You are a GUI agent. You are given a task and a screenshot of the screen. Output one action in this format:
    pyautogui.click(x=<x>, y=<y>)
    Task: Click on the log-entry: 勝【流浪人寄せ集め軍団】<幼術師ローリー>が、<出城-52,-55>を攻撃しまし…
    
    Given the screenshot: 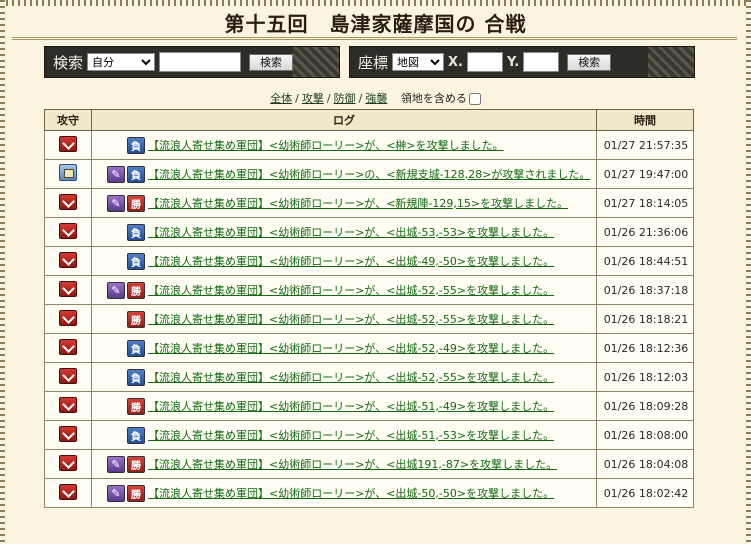 What is the action you would take?
    pyautogui.click(x=348, y=319)
    